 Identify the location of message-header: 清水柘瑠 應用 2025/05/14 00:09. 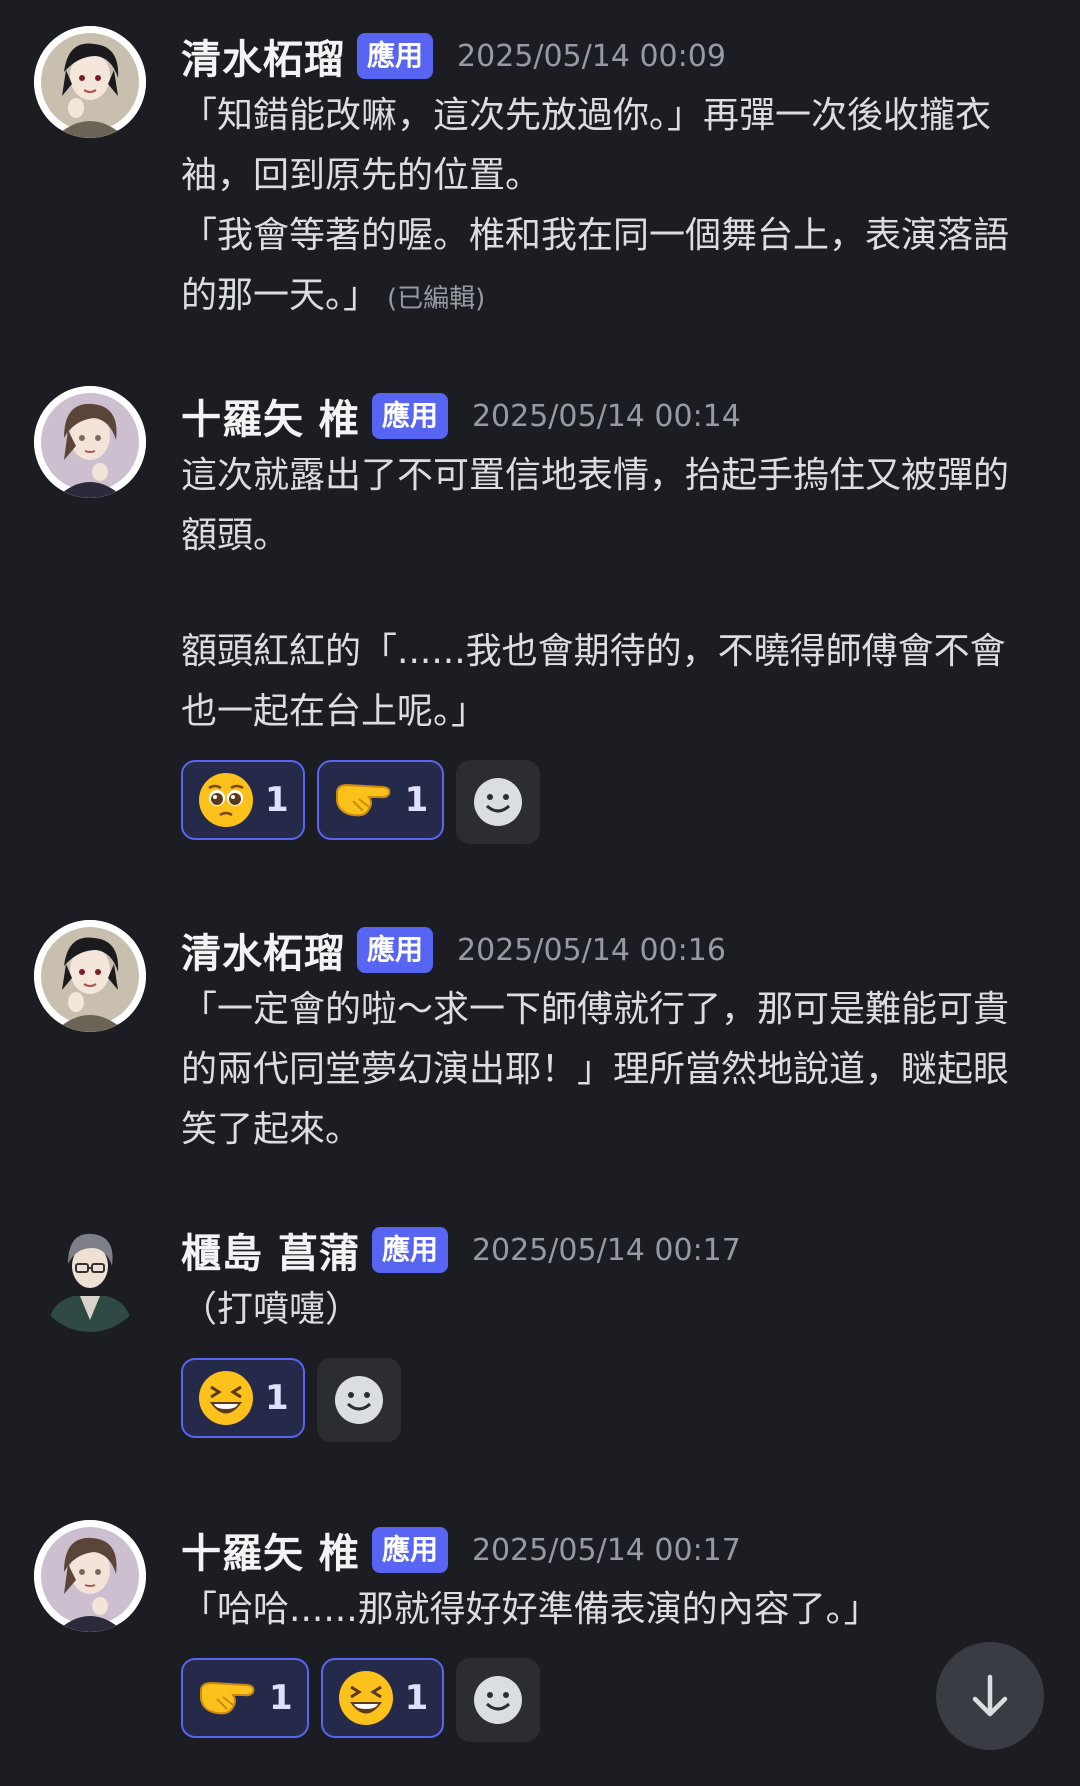
(615, 56).